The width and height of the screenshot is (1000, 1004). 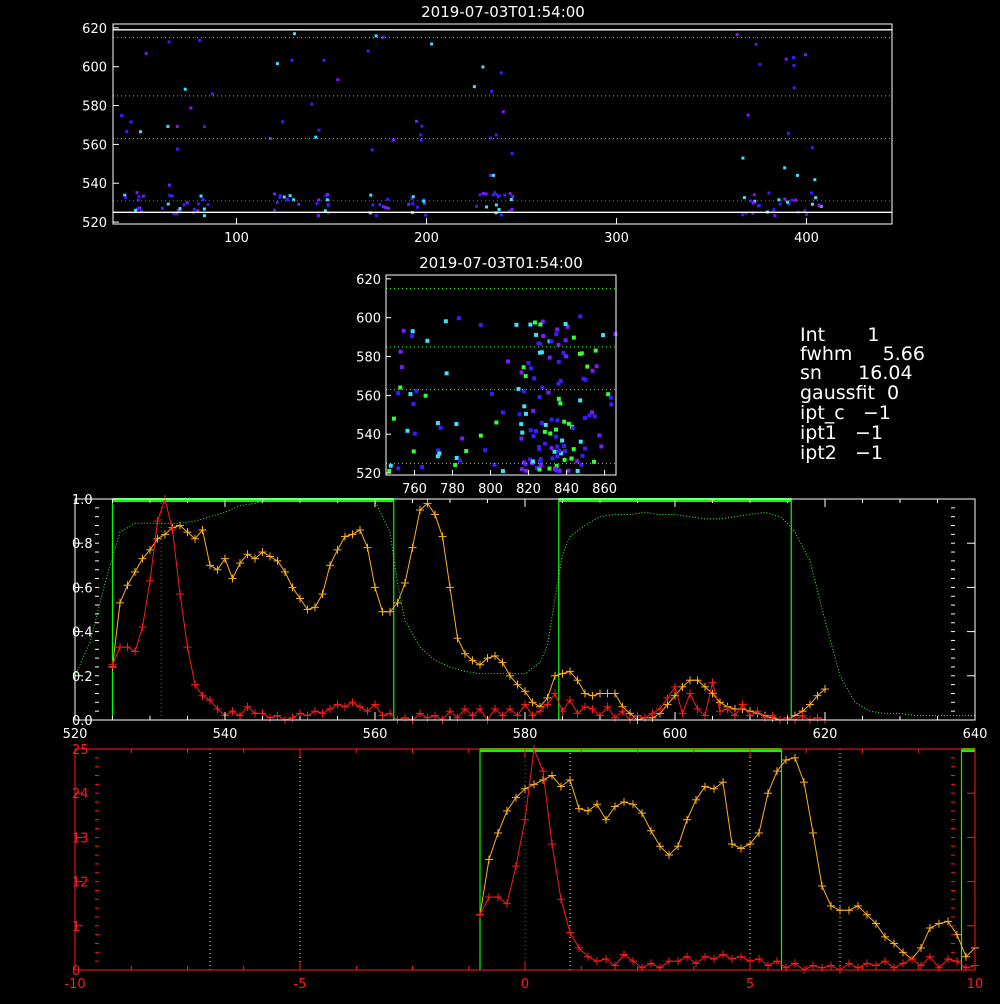 I want to click on y-tick-label: 600, so click(x=94, y=68).